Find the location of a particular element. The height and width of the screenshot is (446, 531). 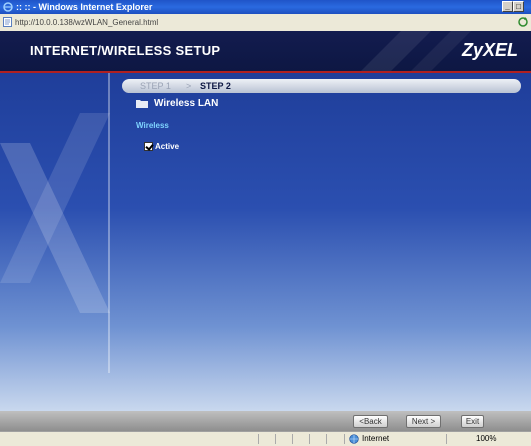

exit-button: Exit is located at coordinates (472, 421).